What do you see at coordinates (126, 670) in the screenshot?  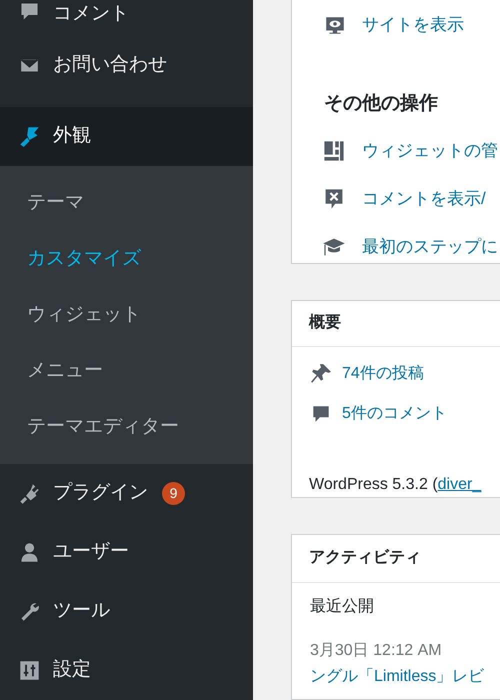 I see `menu-item: 設定` at bounding box center [126, 670].